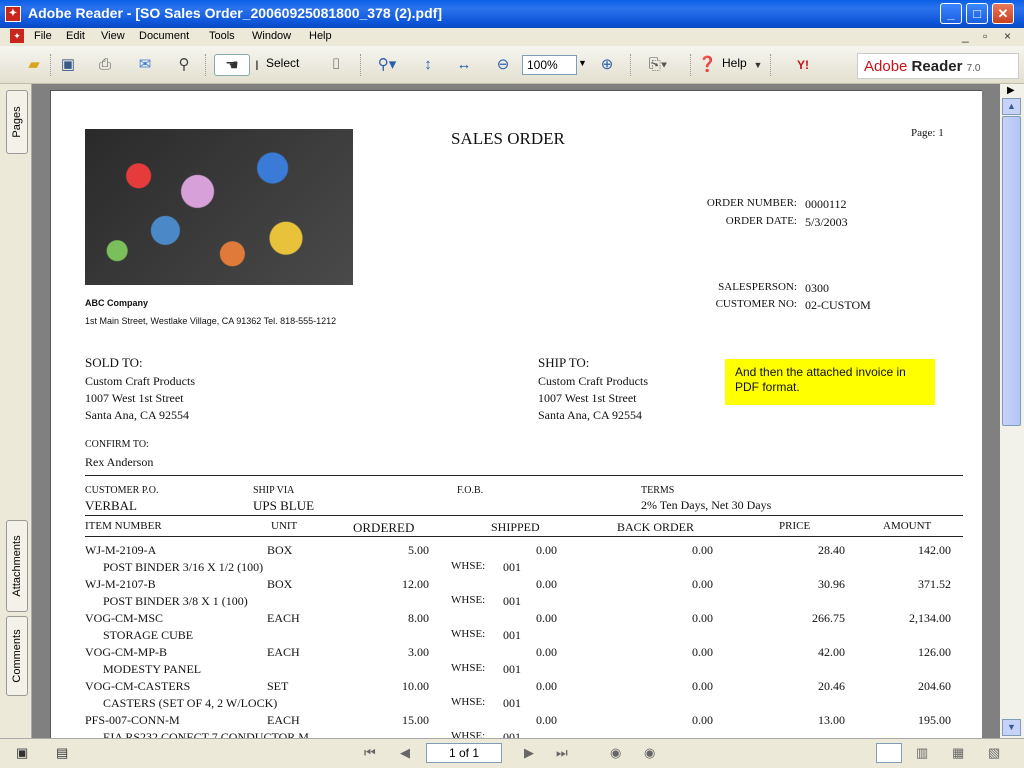 The image size is (1024, 768). What do you see at coordinates (658, 65) in the screenshot?
I see `rotate-view-icon: ⎘▾` at bounding box center [658, 65].